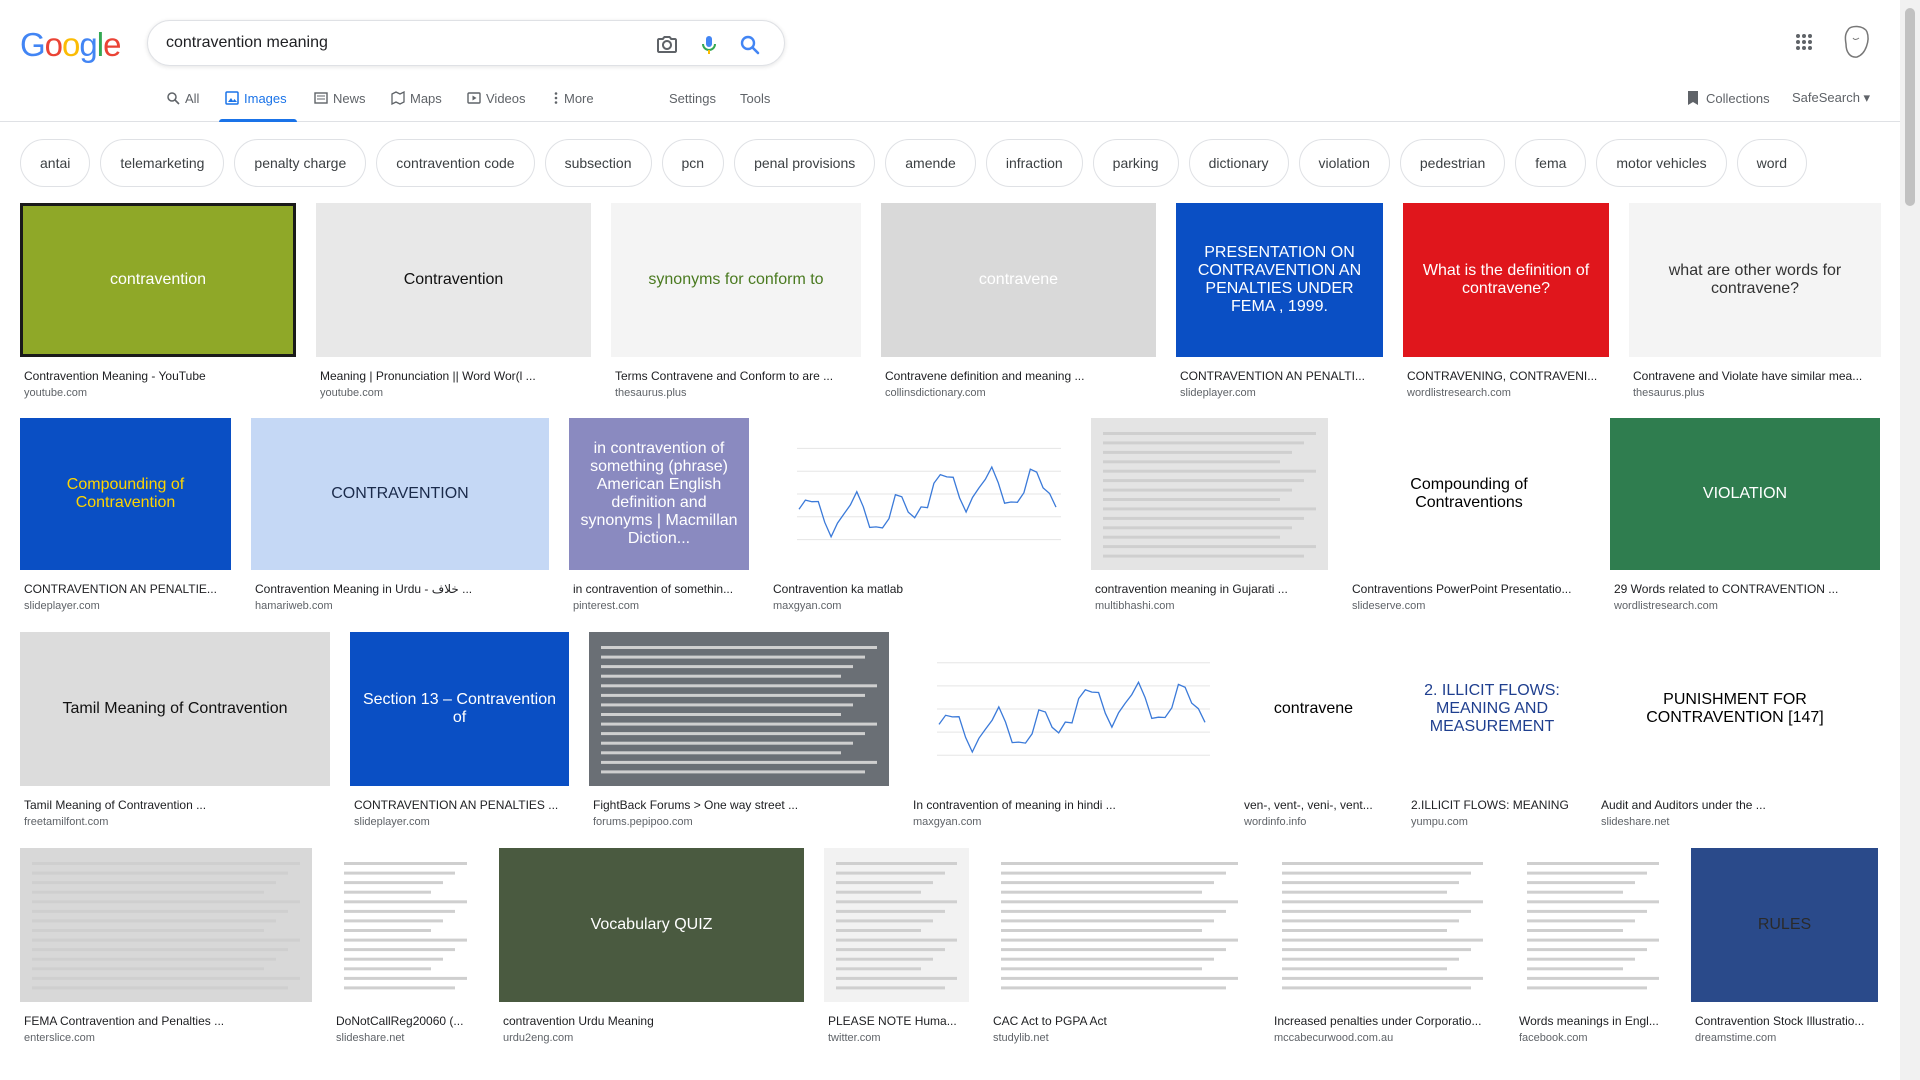 The image size is (1920, 1080). Describe the element at coordinates (300, 163) in the screenshot. I see `chip-penalty-charge: penalty charge` at that location.